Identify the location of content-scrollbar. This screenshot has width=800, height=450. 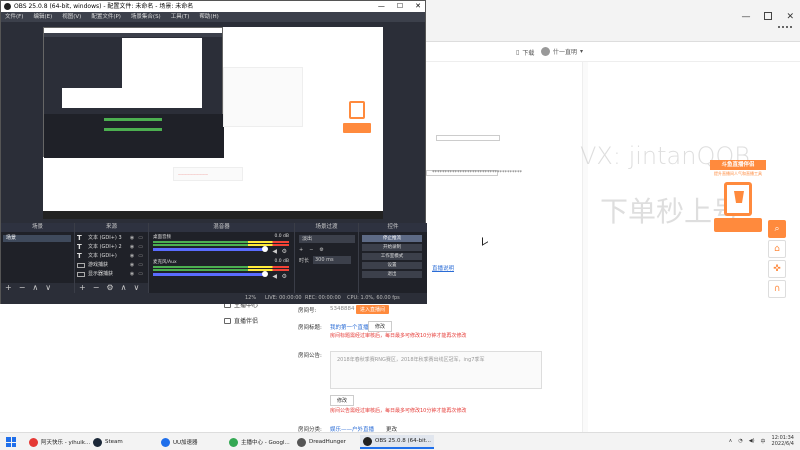
(585, 247).